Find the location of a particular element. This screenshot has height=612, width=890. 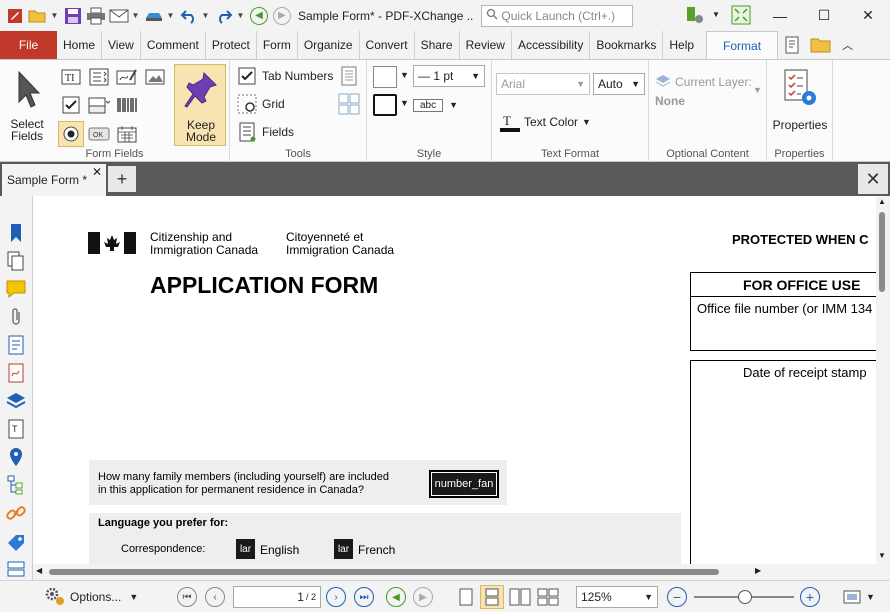

collapse-ribbon-icon: ︿ is located at coordinates (847, 45).